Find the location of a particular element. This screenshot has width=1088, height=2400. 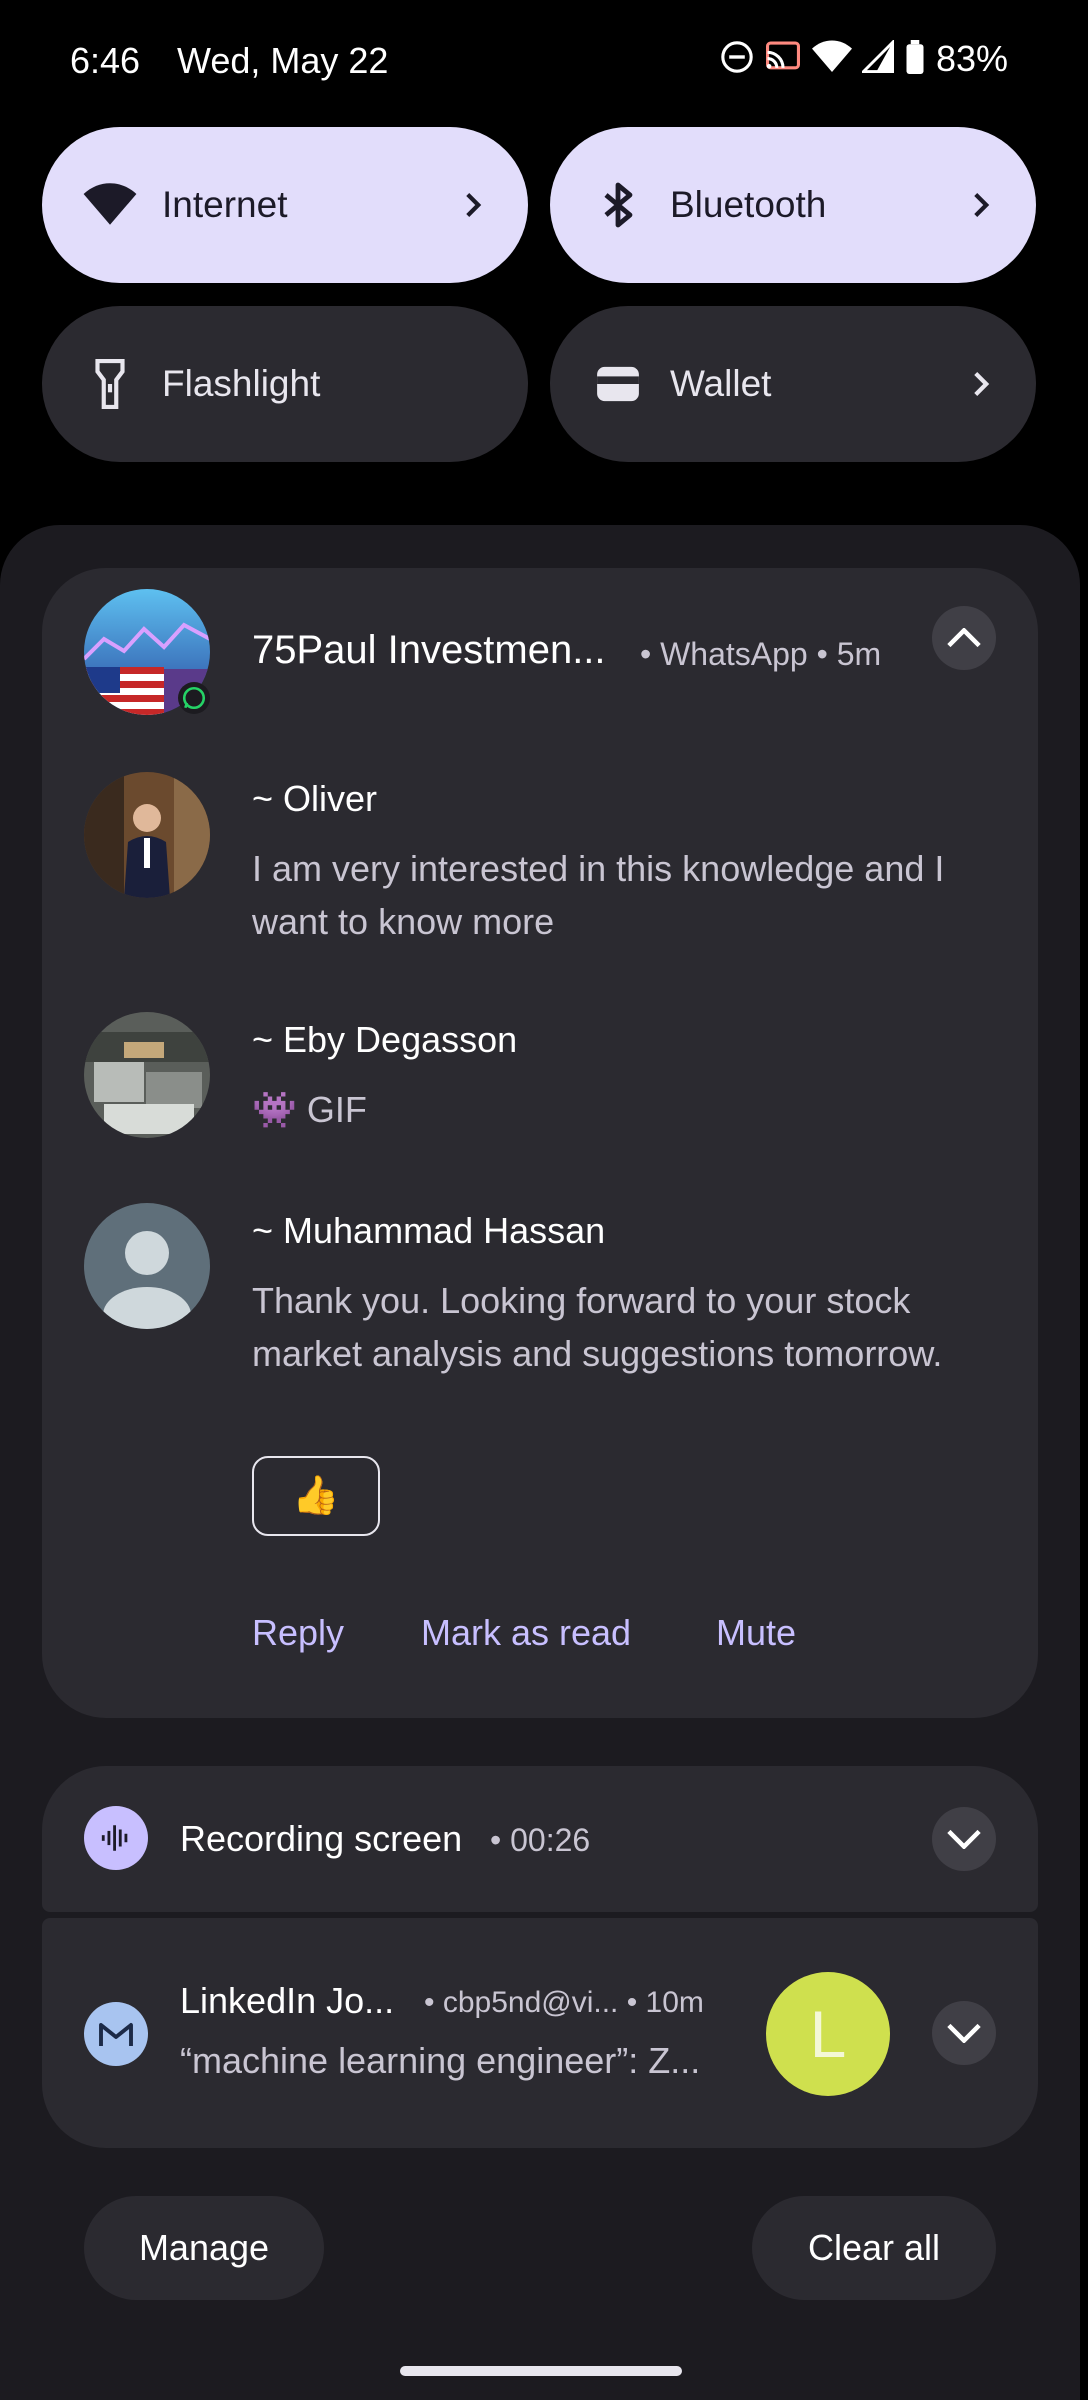

bluetooth-tile: Bluetooth is located at coordinates (793, 205).